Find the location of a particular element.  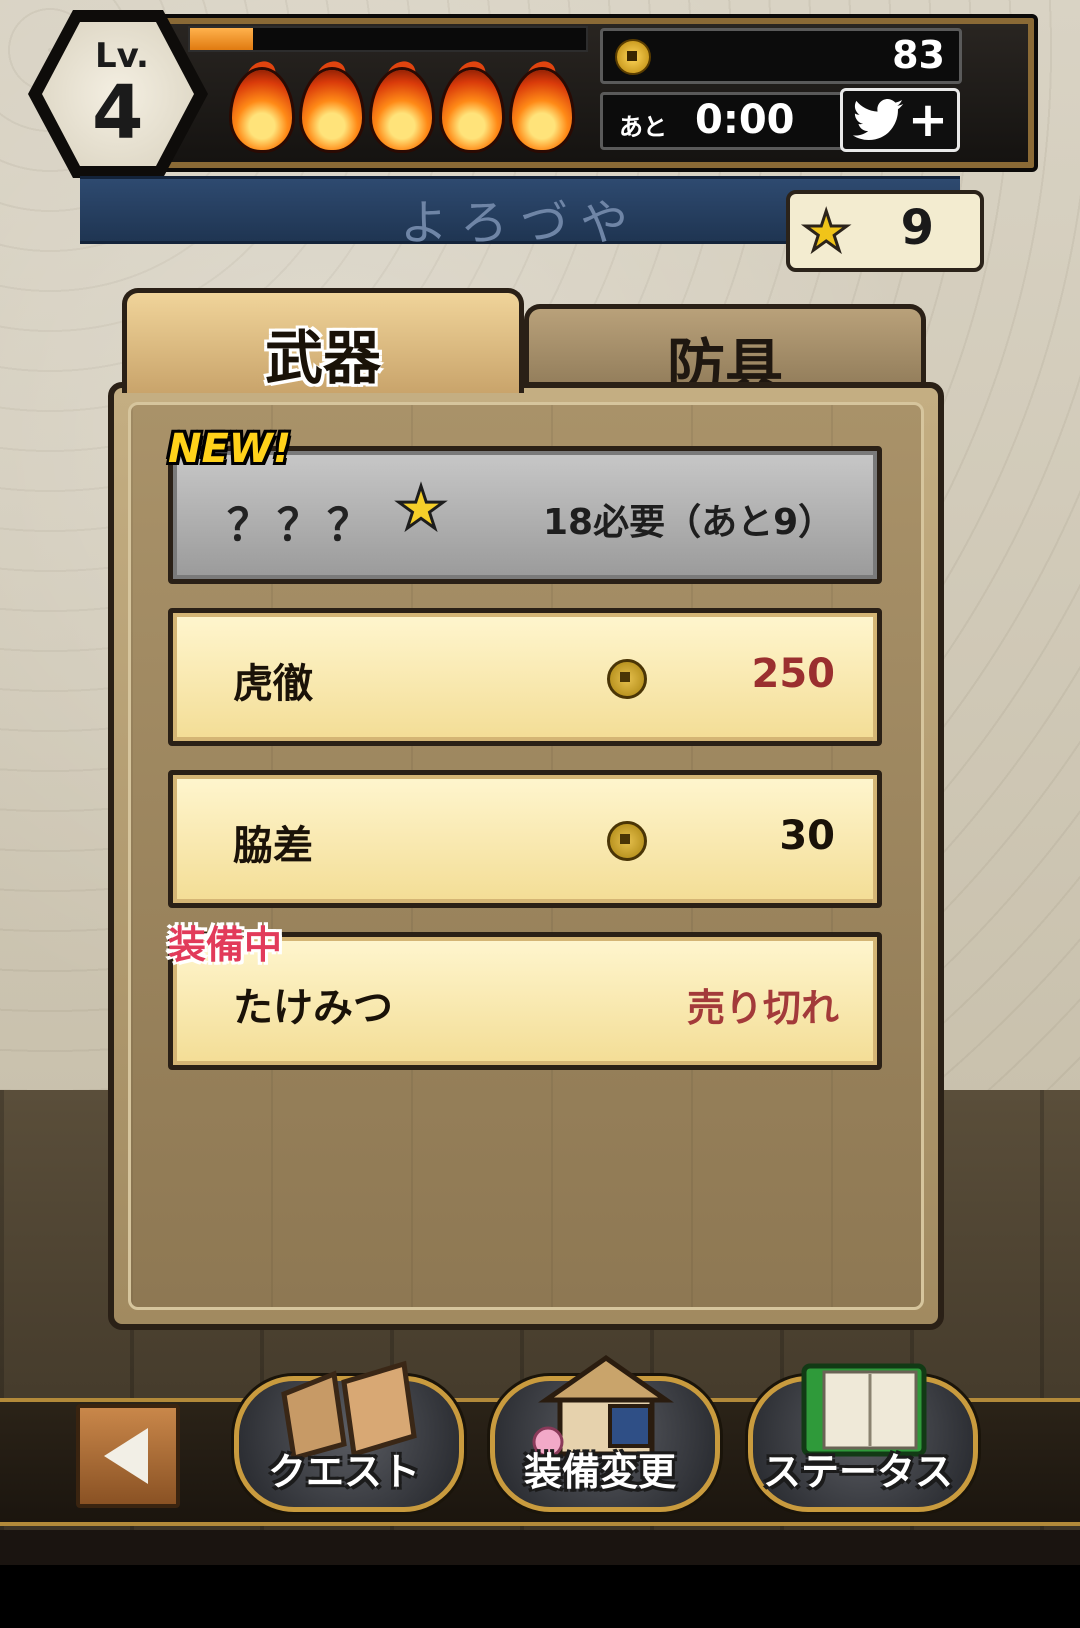

back-arrow-icon is located at coordinates (126, 1456).